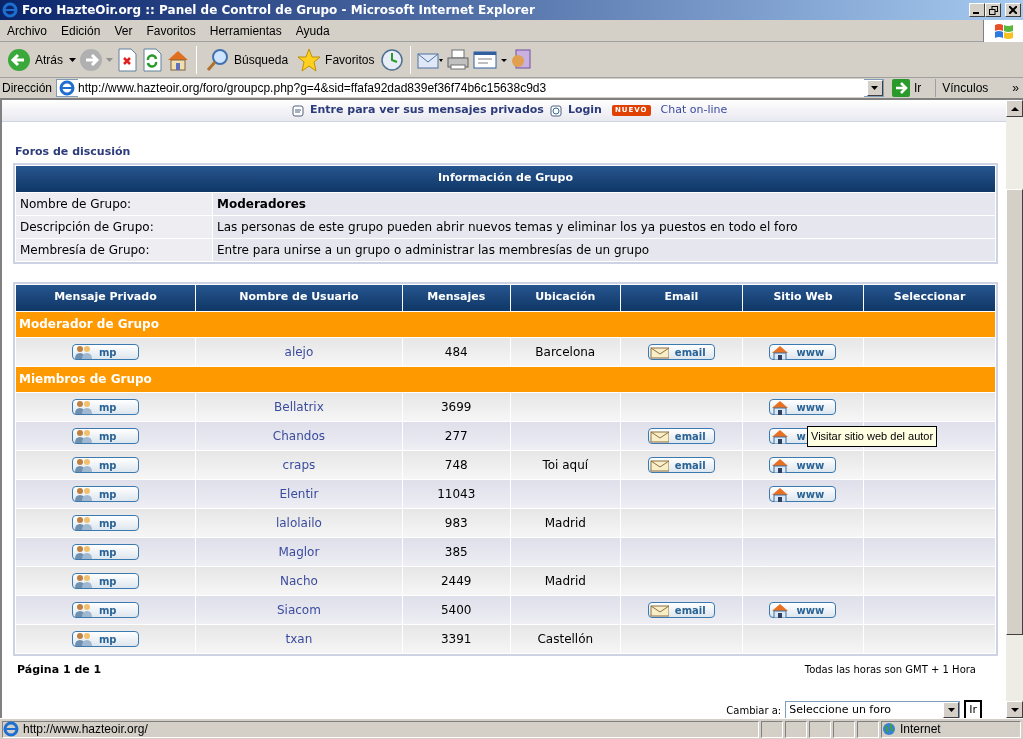 Image resolution: width=1023 pixels, height=739 pixels. Describe the element at coordinates (470, 88) in the screenshot. I see `address-field: http://www.hazteoir.org/foro/groupcp.php?g=4&sid=ffafa92dad839ef36f74b6c15638c9d3` at that location.